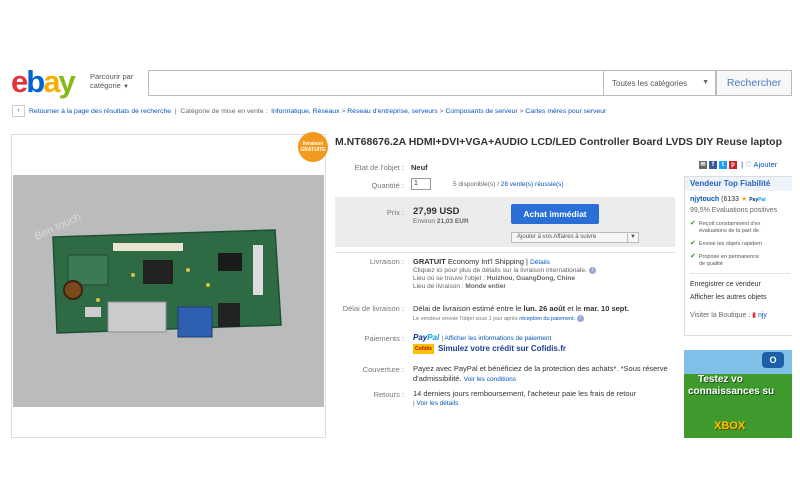 This screenshot has height=500, width=800. Describe the element at coordinates (728, 297) in the screenshot. I see `other-items-link: Afficher les autres objets` at that location.